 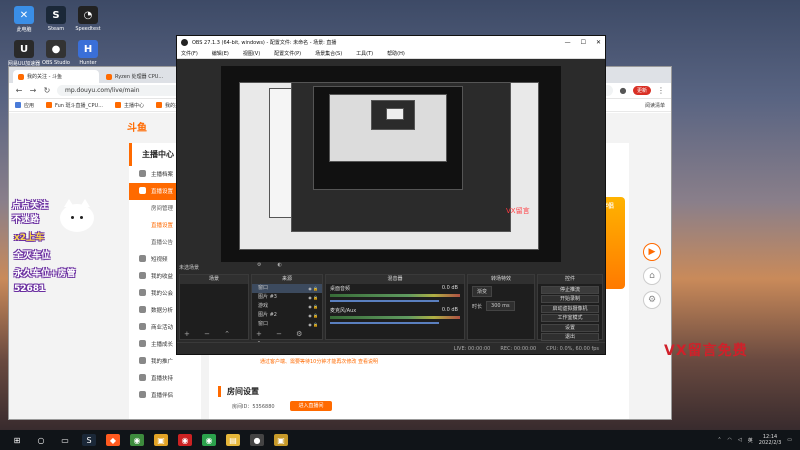 What do you see at coordinates (56, 49) in the screenshot?
I see `app-icon: ●` at bounding box center [56, 49].